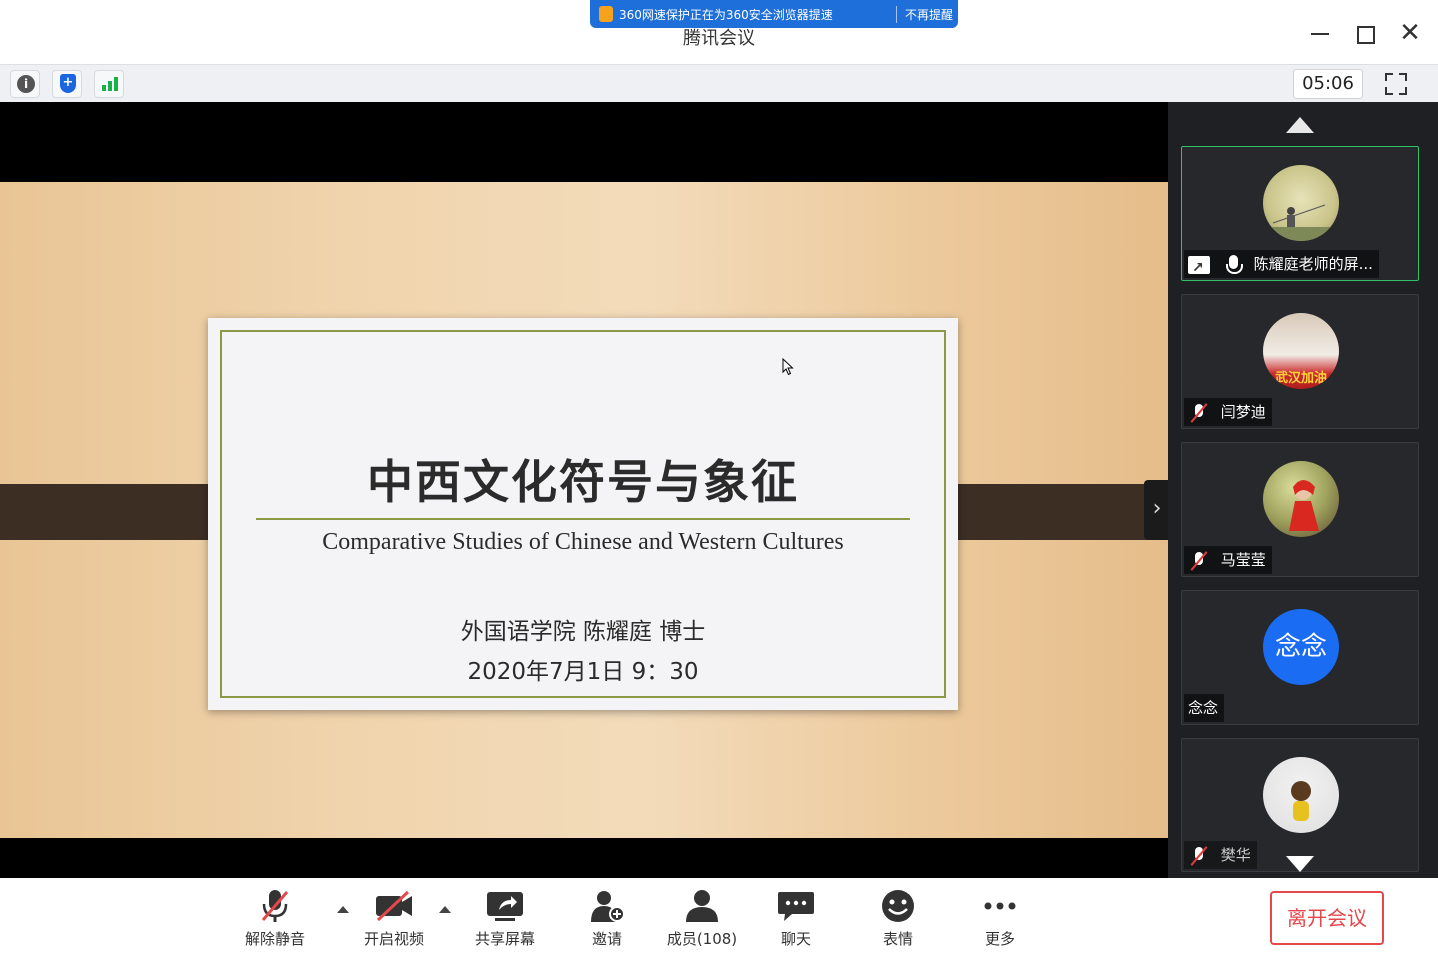 The image size is (1438, 957). What do you see at coordinates (117, 512) in the screenshot?
I see `decorative-band-left` at bounding box center [117, 512].